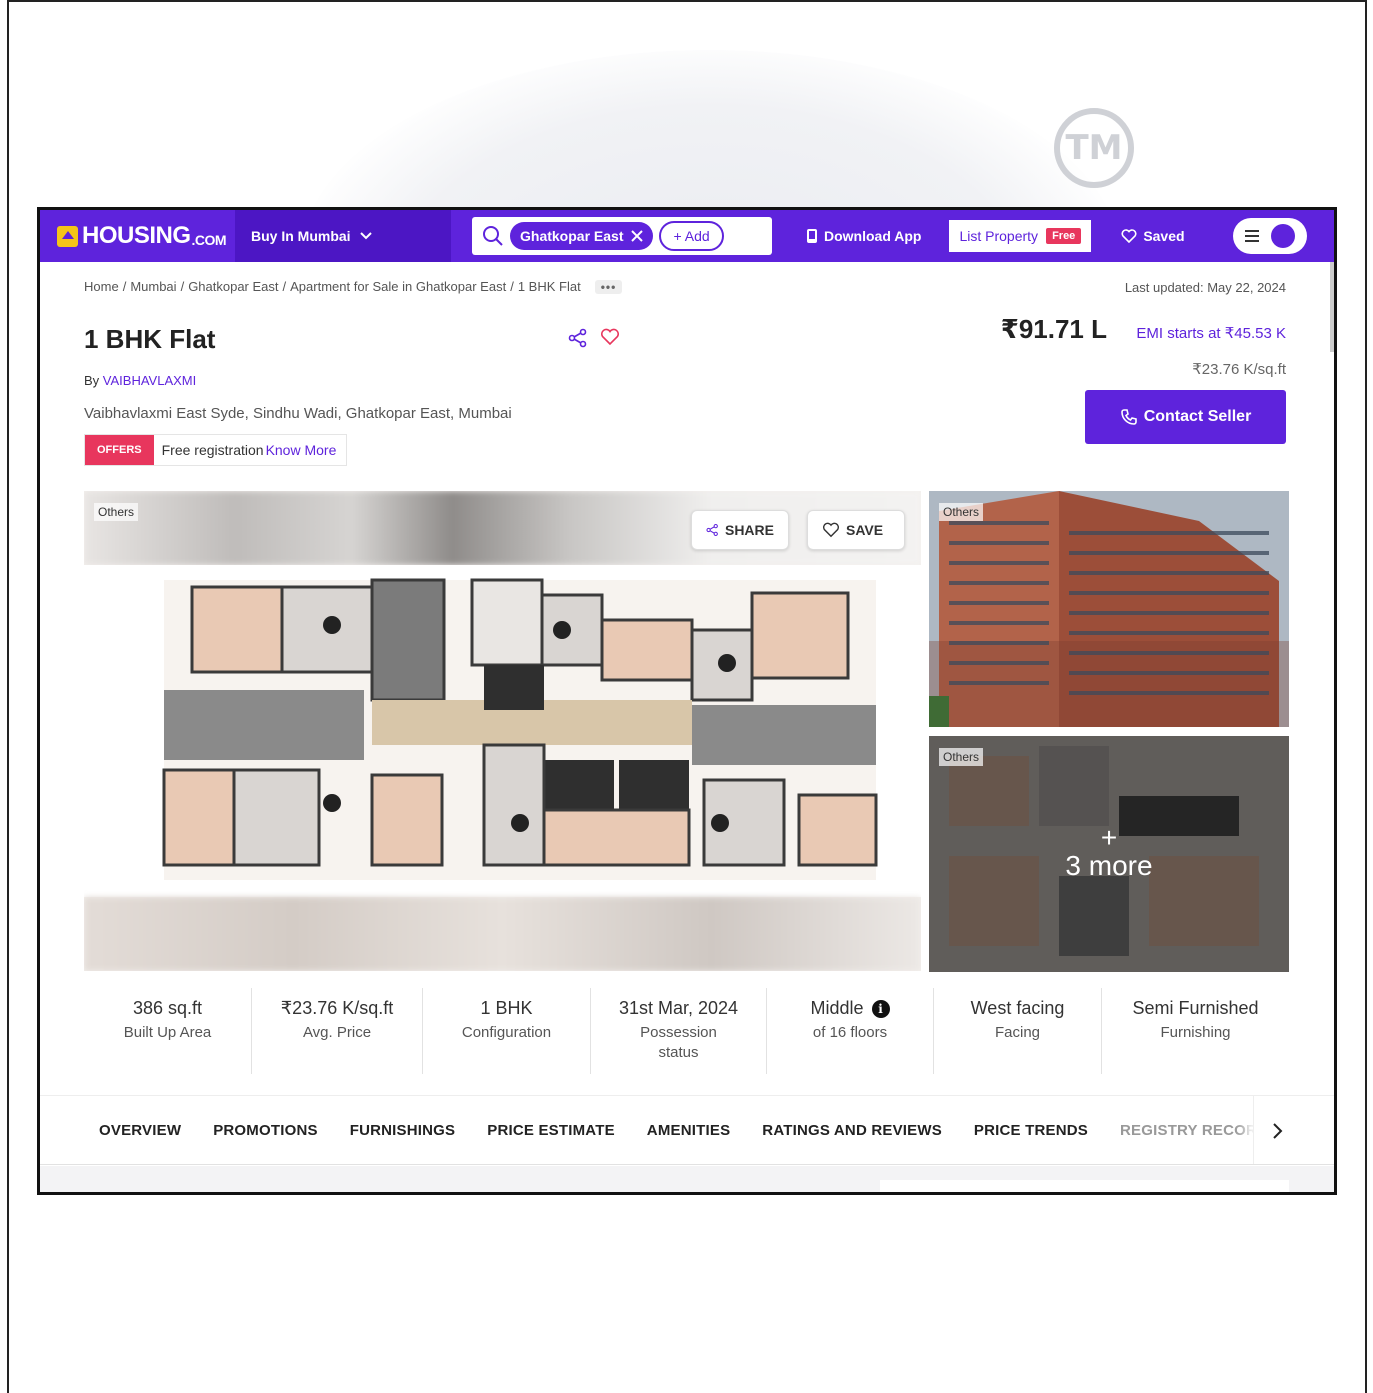 This screenshot has height=1393, width=1373. I want to click on developer-line: By VAIBHAVLAXMI, so click(140, 380).